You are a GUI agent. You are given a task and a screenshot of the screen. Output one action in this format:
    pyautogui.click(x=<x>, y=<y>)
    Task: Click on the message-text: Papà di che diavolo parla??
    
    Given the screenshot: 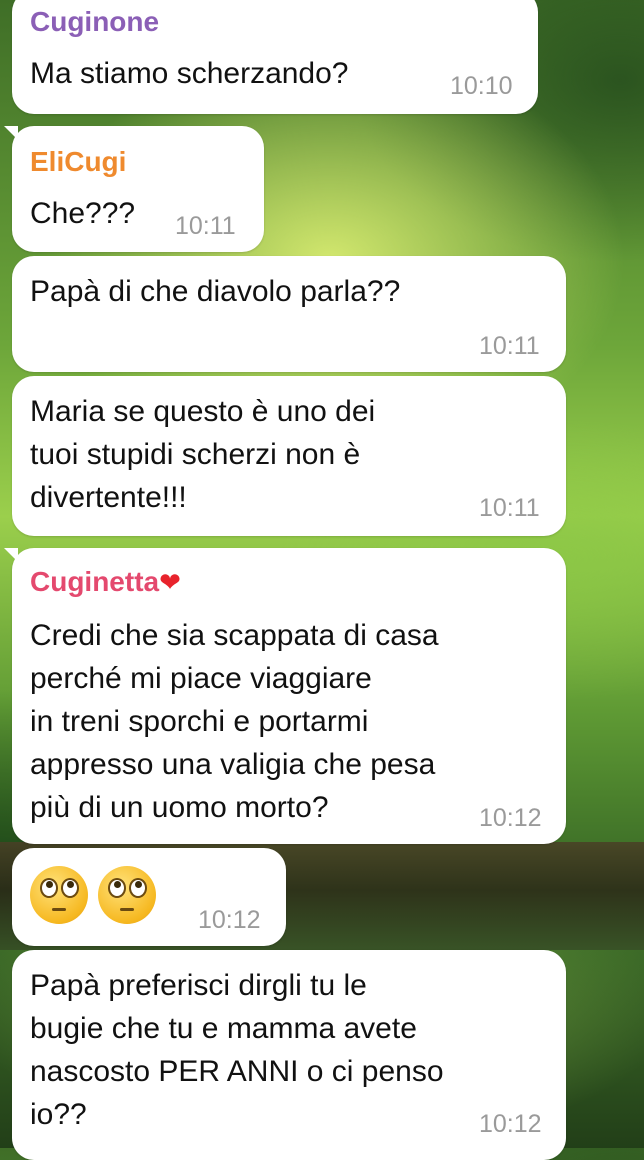 What is the action you would take?
    pyautogui.click(x=215, y=291)
    